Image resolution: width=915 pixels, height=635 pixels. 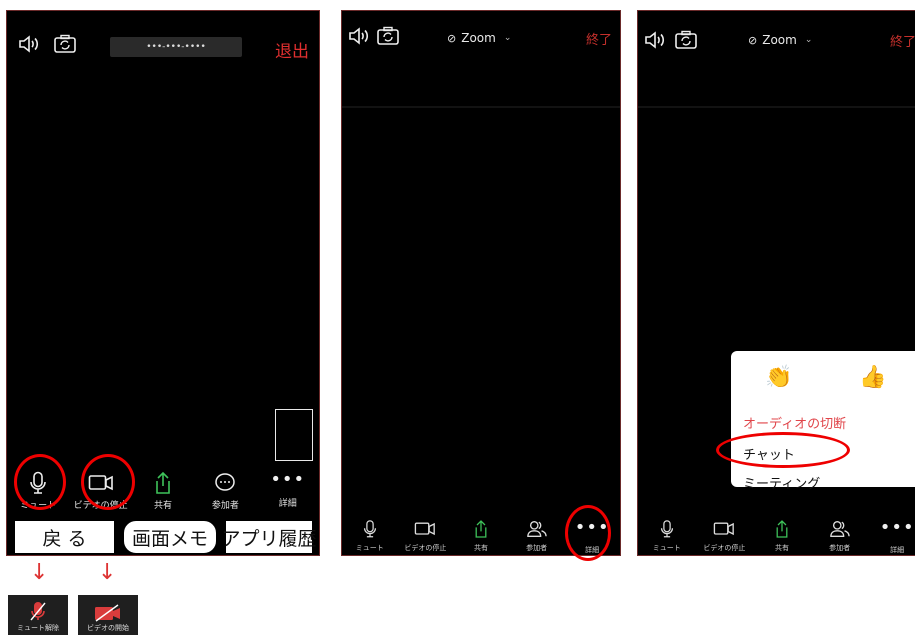 What do you see at coordinates (40, 482) in the screenshot?
I see `mute-highlight-circle` at bounding box center [40, 482].